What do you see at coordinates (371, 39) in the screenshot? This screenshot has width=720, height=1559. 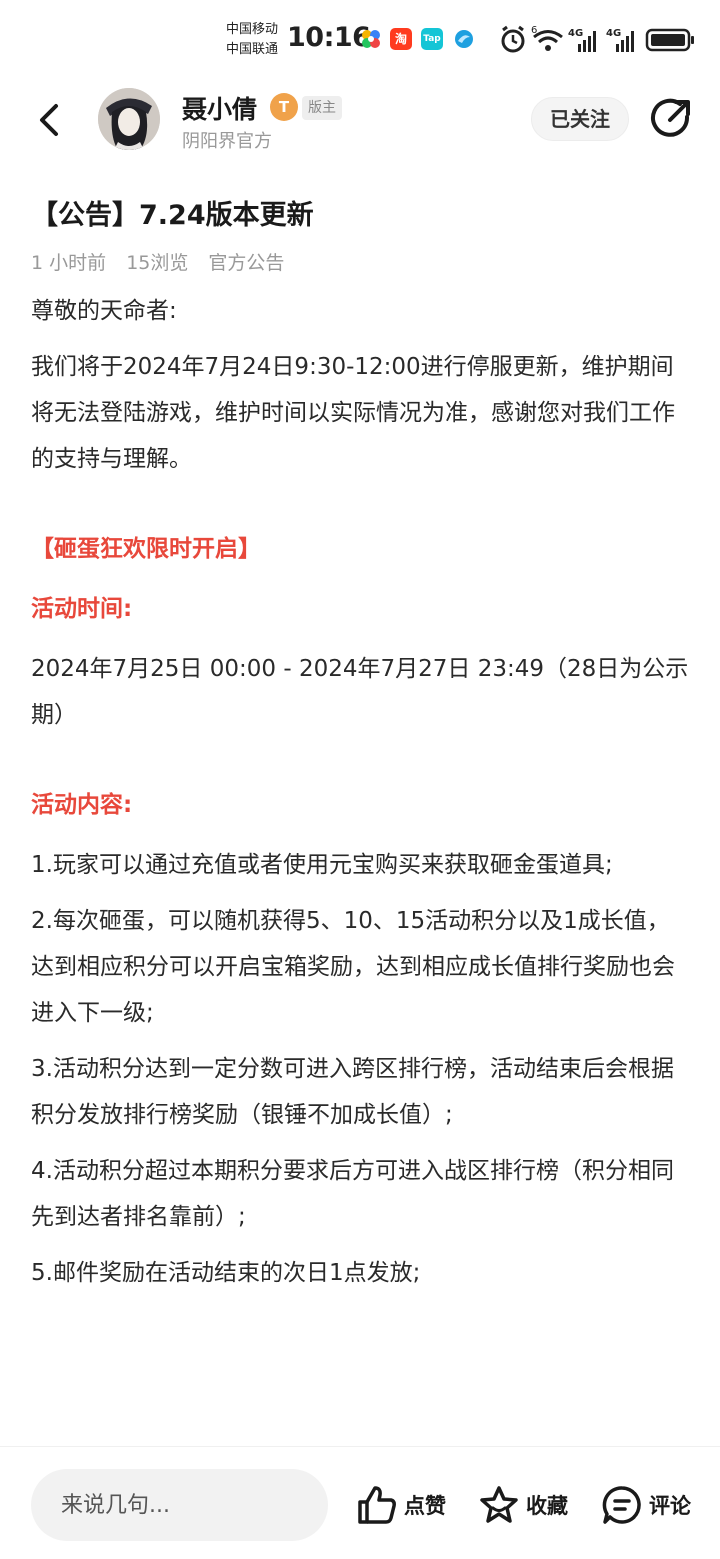 I see `pinwheel-icon` at bounding box center [371, 39].